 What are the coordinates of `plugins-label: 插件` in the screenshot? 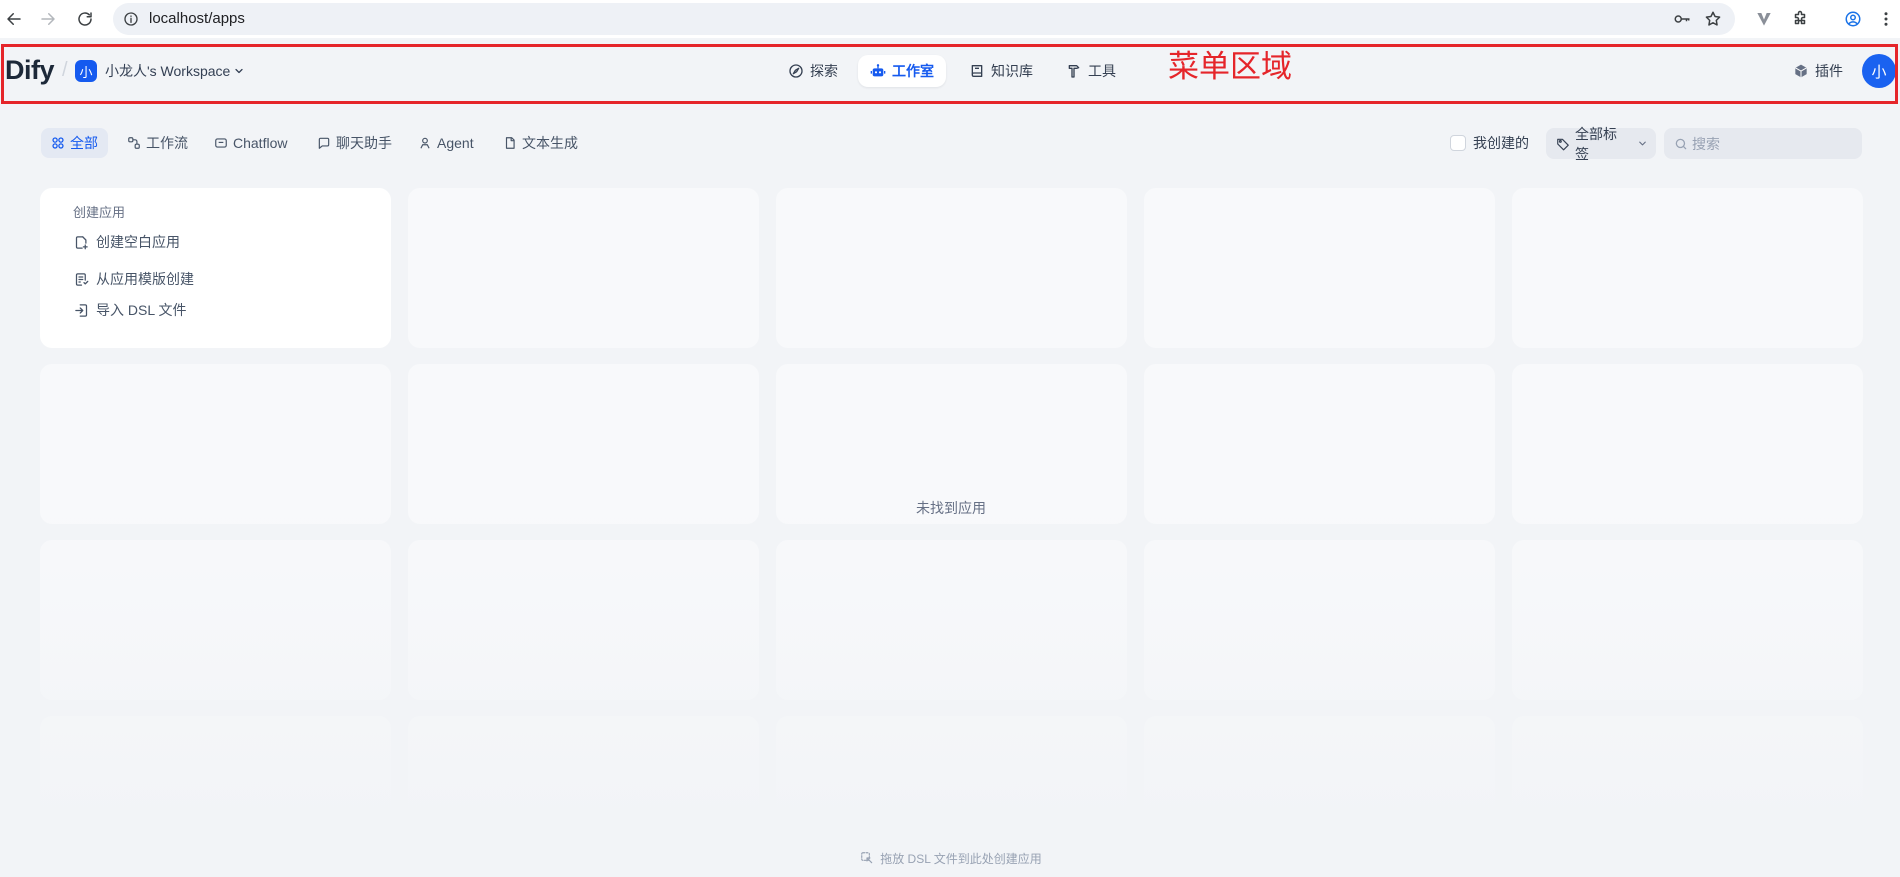 It's located at (1829, 71).